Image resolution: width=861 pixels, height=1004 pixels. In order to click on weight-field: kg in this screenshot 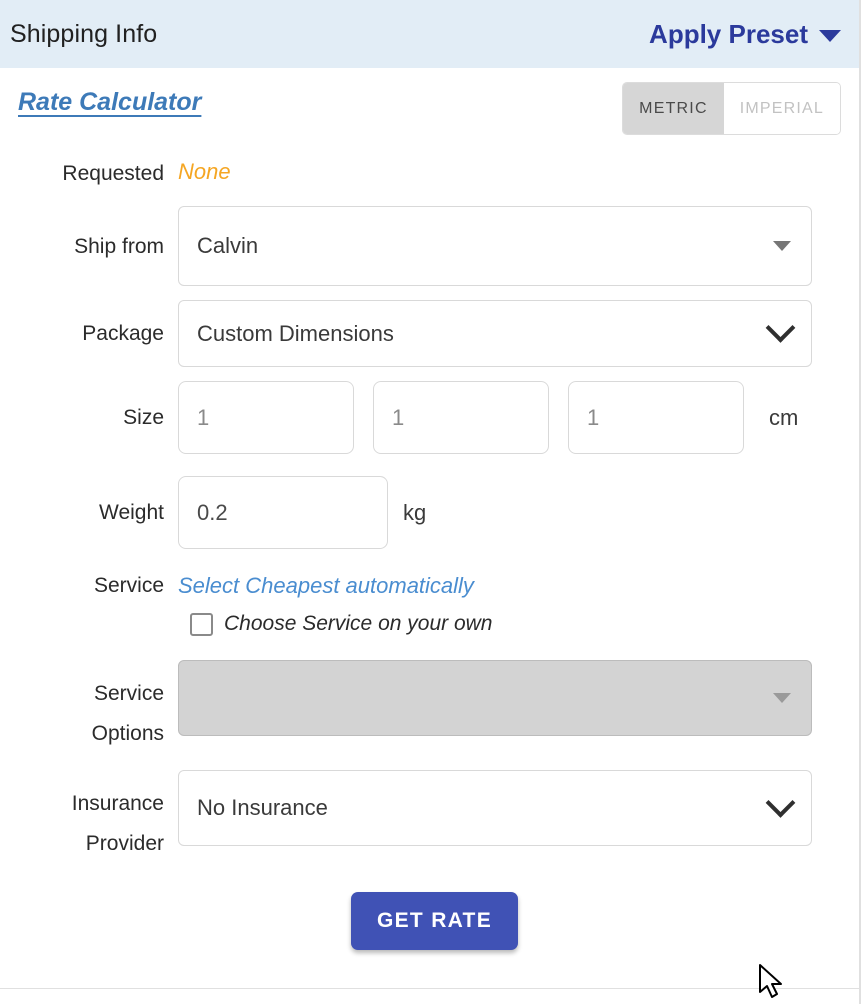, I will do `click(518, 512)`.